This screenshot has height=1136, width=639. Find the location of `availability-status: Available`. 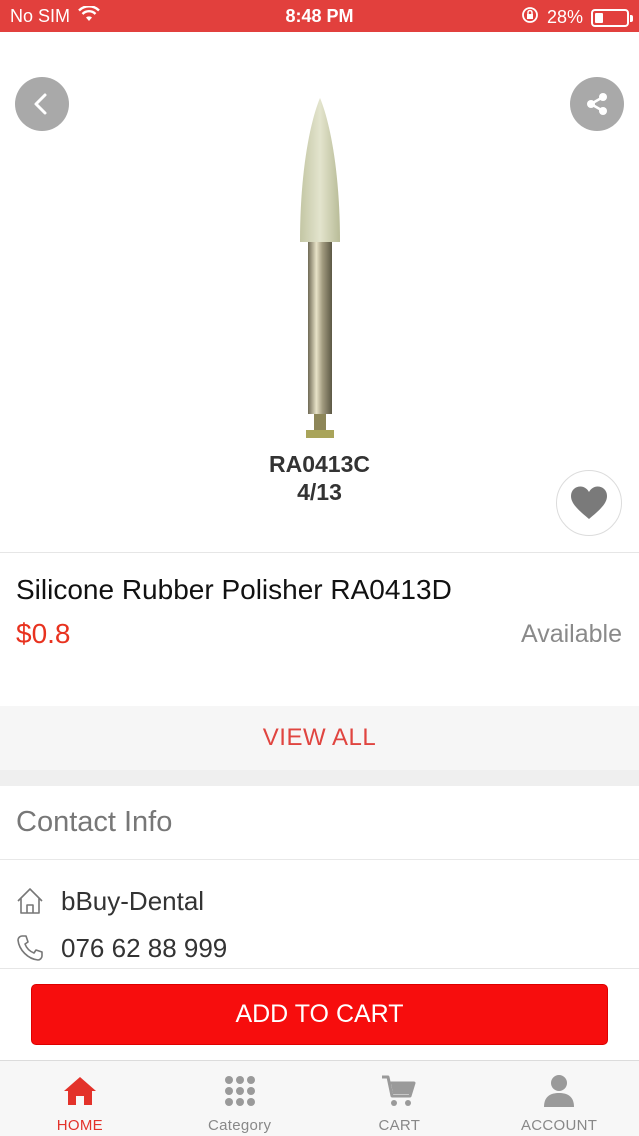

availability-status: Available is located at coordinates (571, 634).